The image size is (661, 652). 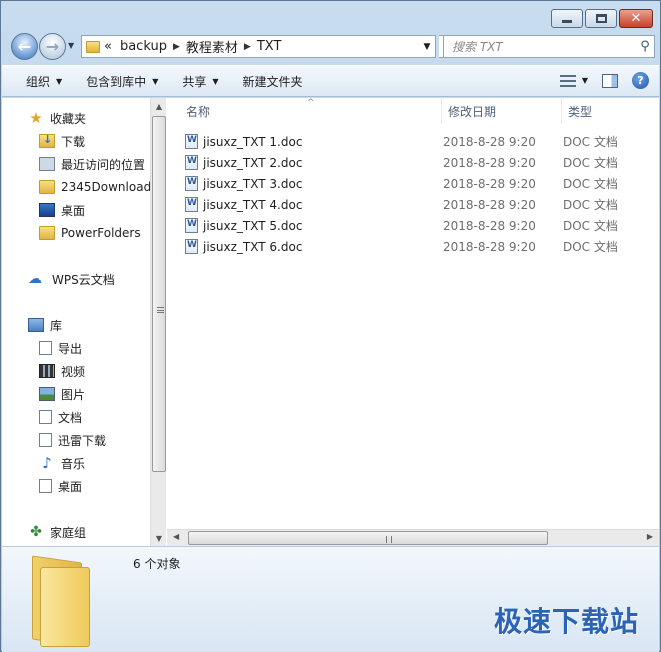 I want to click on nav-favorites: ★ 收藏夹, so click(x=57, y=118).